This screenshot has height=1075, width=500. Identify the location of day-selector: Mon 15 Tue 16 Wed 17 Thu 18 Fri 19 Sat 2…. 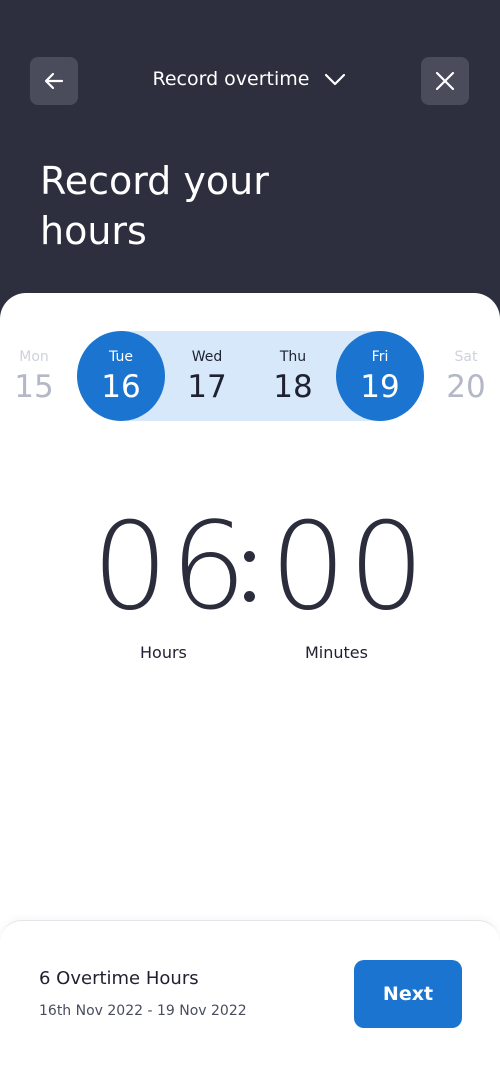
(250, 376).